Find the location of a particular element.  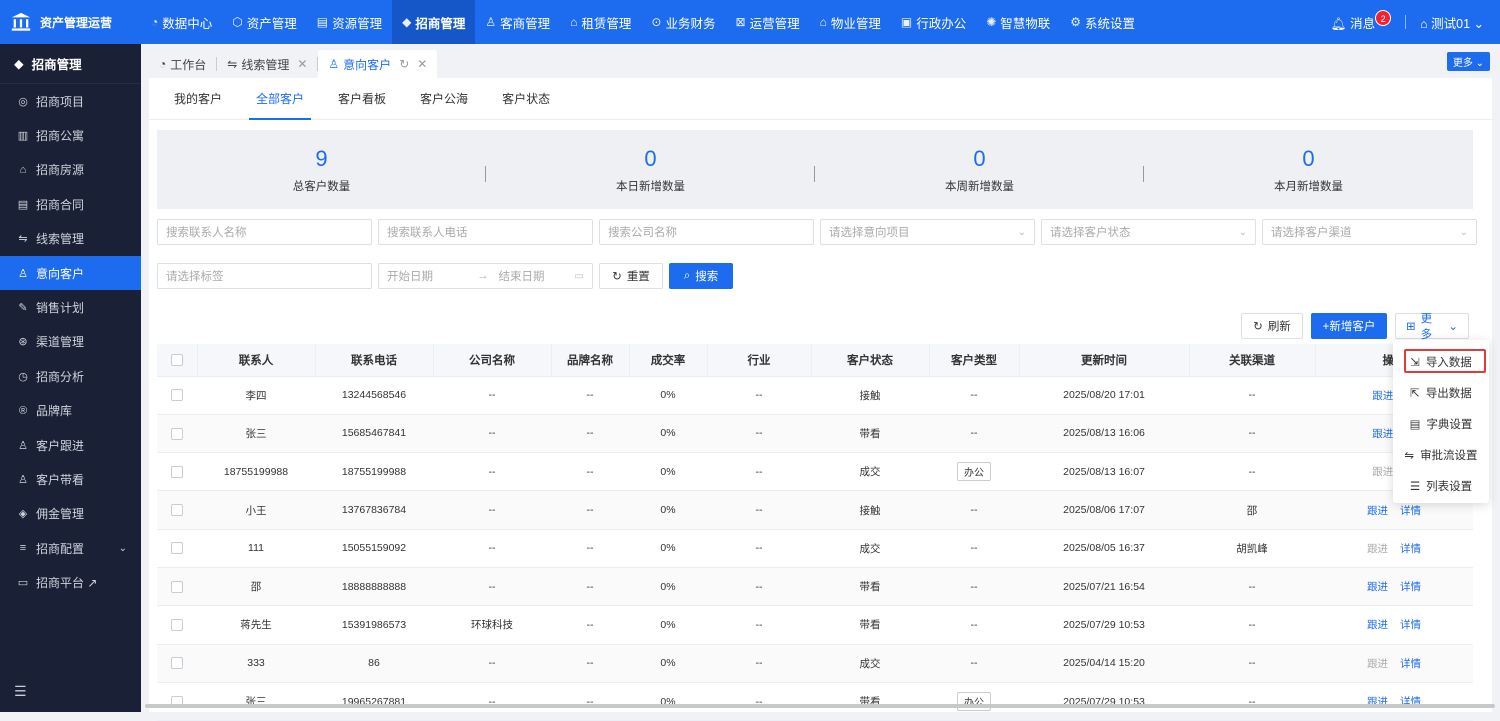

collapse-menu-icon: ☰ is located at coordinates (20, 691).